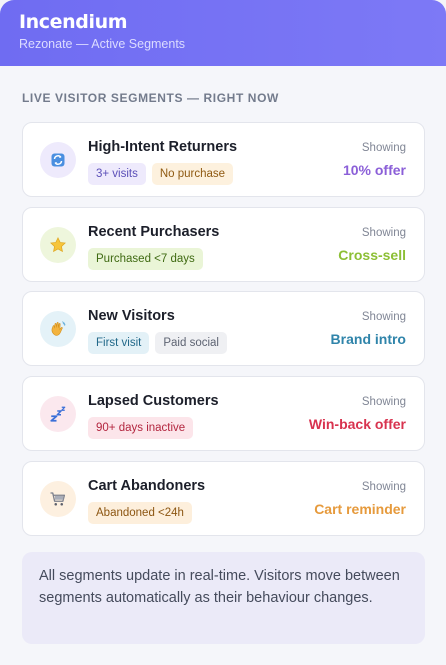 This screenshot has height=665, width=446. What do you see at coordinates (368, 339) in the screenshot?
I see `segment-offer: Brand intro` at bounding box center [368, 339].